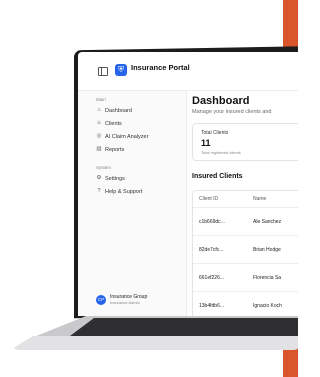  I want to click on client-name-cell: Florencia Sa, so click(267, 278).